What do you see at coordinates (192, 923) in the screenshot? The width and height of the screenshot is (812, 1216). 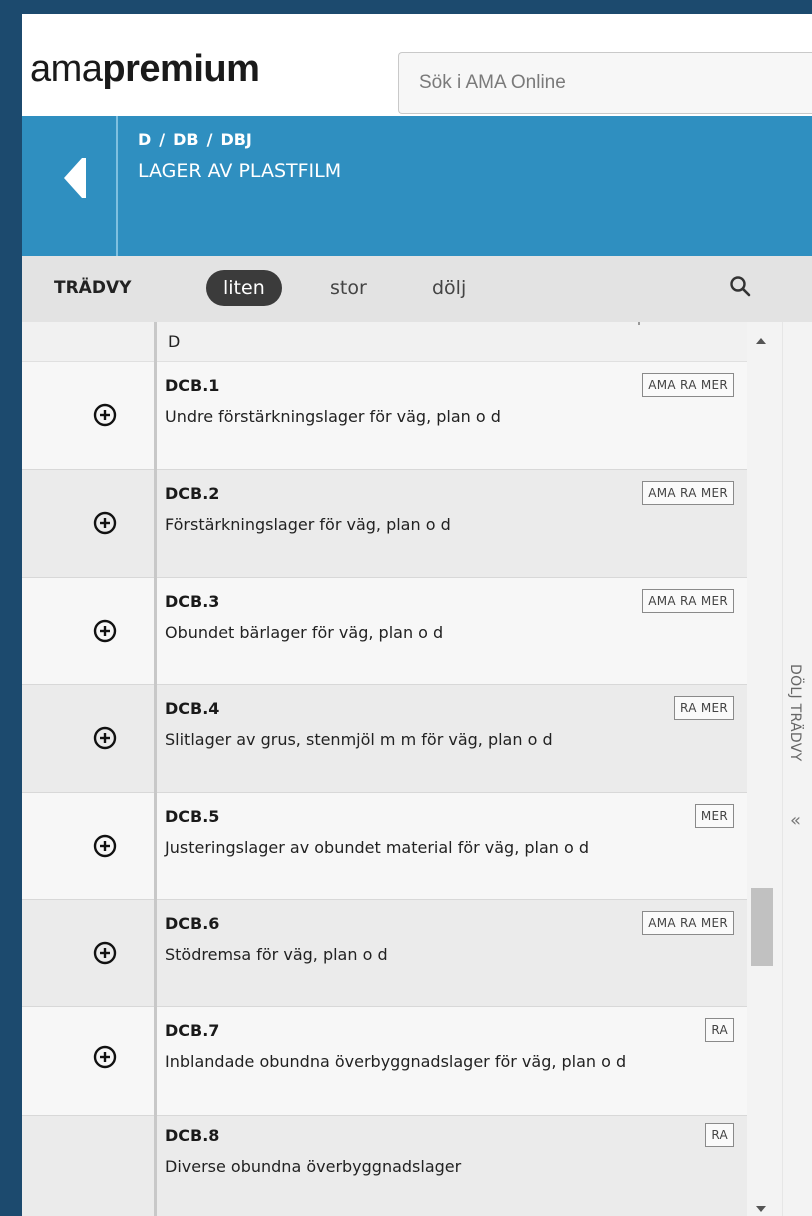 I see `row-code: DCB.6` at bounding box center [192, 923].